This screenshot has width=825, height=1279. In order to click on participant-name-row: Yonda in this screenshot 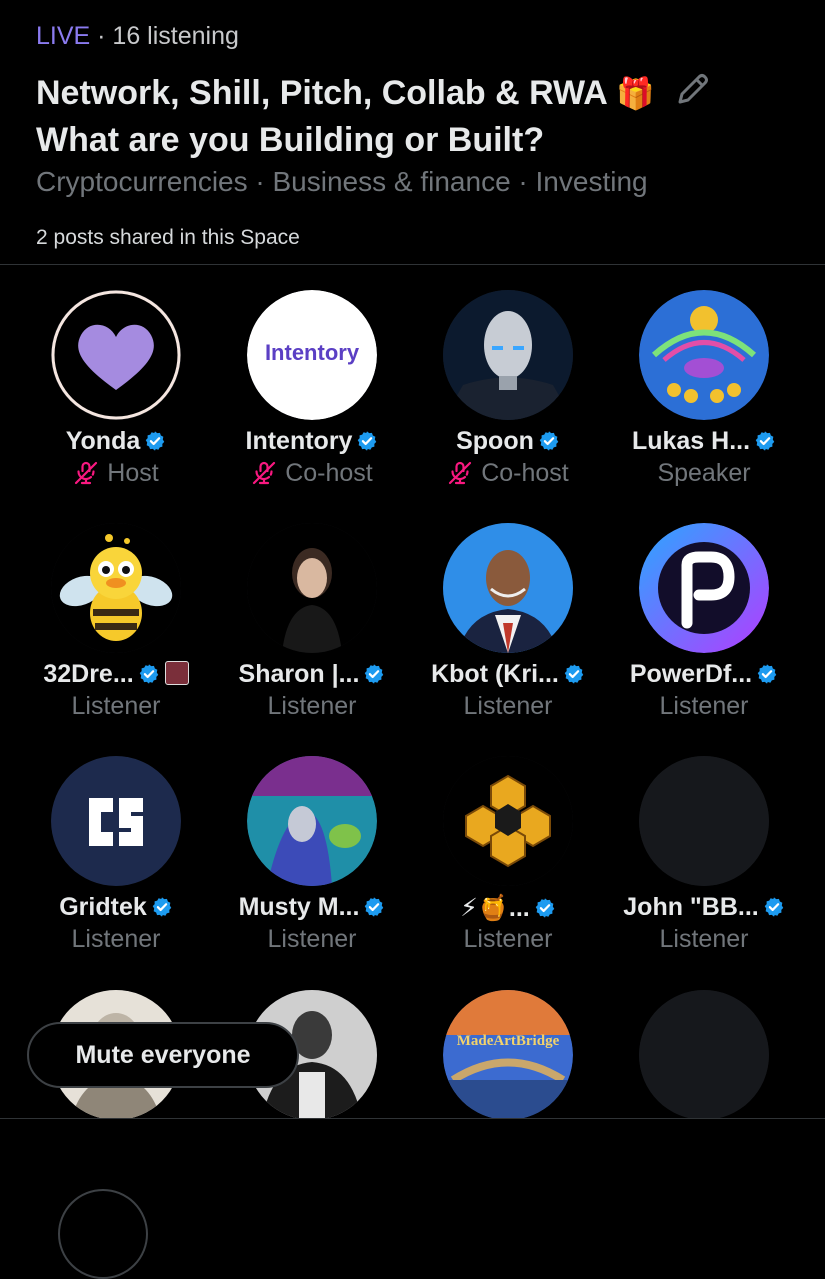, I will do `click(116, 441)`.